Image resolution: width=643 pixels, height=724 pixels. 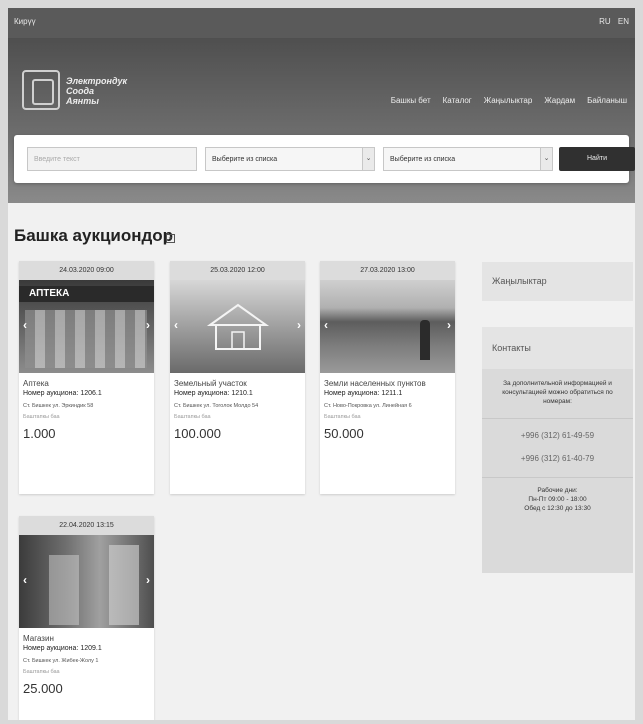 What do you see at coordinates (605, 21) in the screenshot?
I see `lang-ru: RU` at bounding box center [605, 21].